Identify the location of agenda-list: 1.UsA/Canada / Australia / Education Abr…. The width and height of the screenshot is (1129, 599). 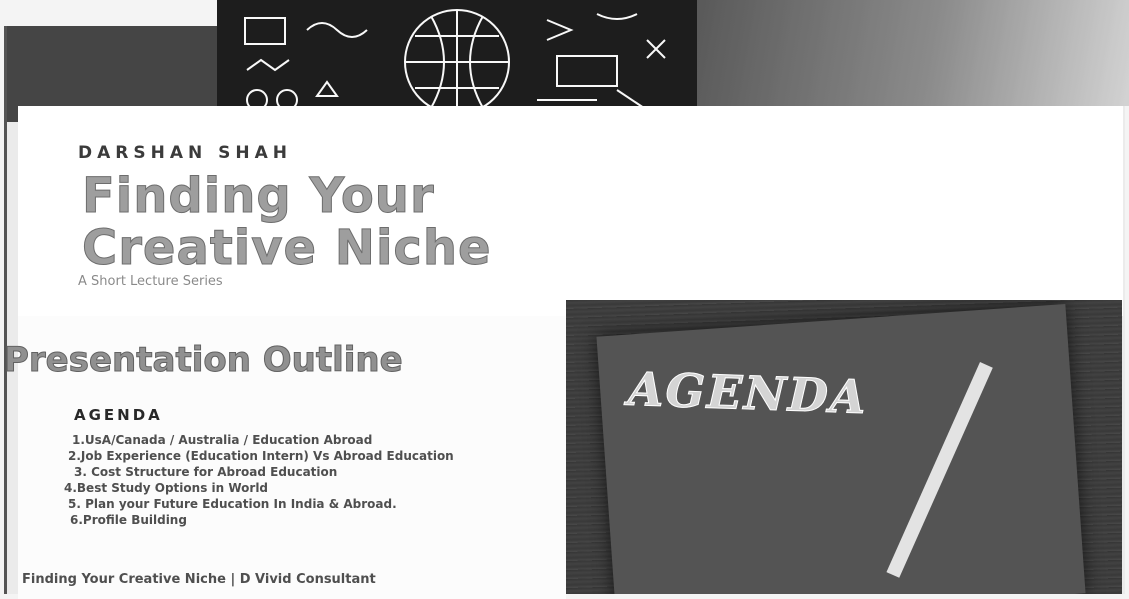
(284, 480).